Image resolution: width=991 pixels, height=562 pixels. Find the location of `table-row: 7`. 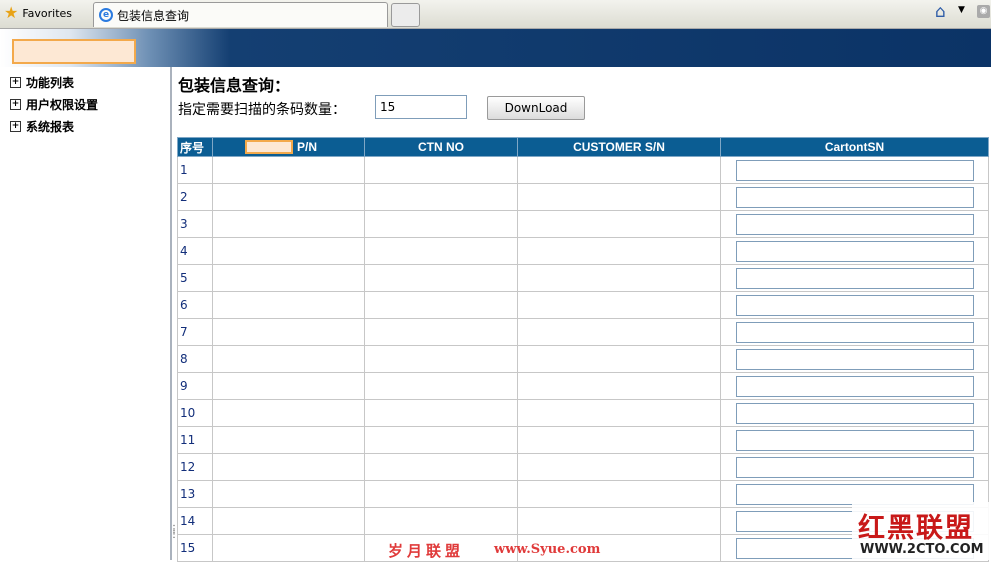

table-row: 7 is located at coordinates (583, 332).